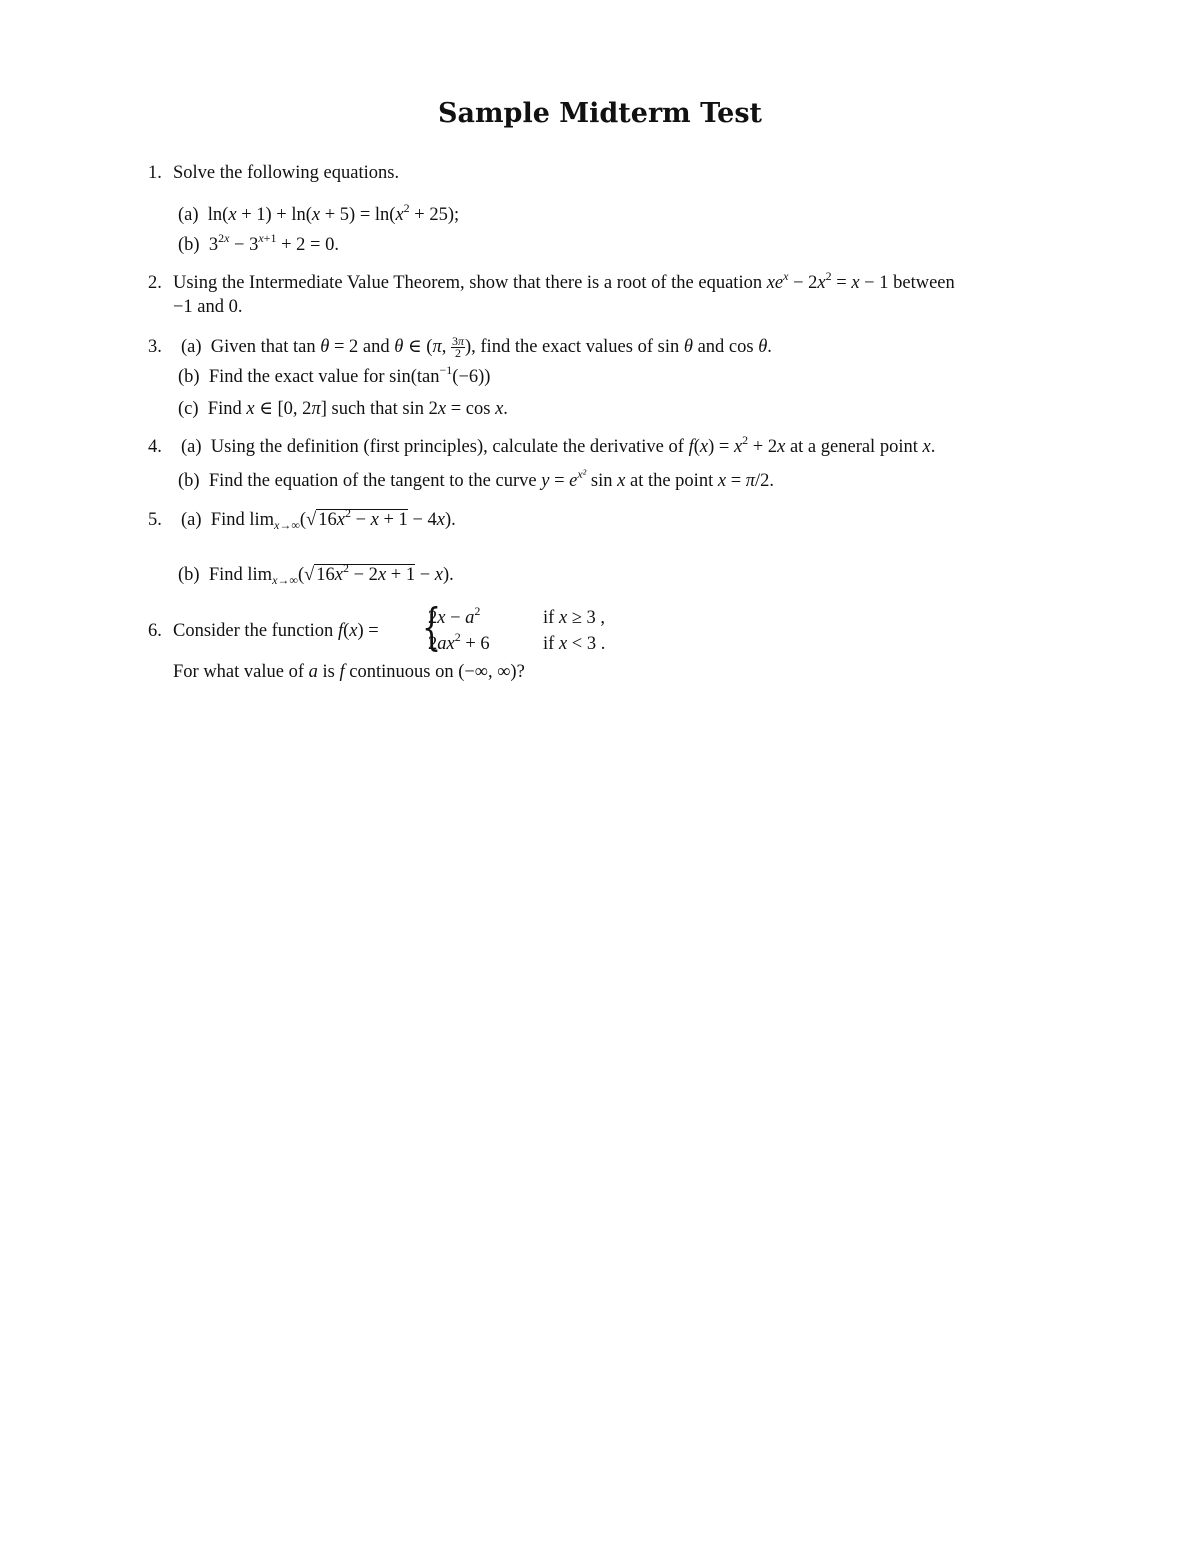 This screenshot has height=1553, width=1200. What do you see at coordinates (274, 173) in the screenshot?
I see `question-1: 1. Solve the following equations.` at bounding box center [274, 173].